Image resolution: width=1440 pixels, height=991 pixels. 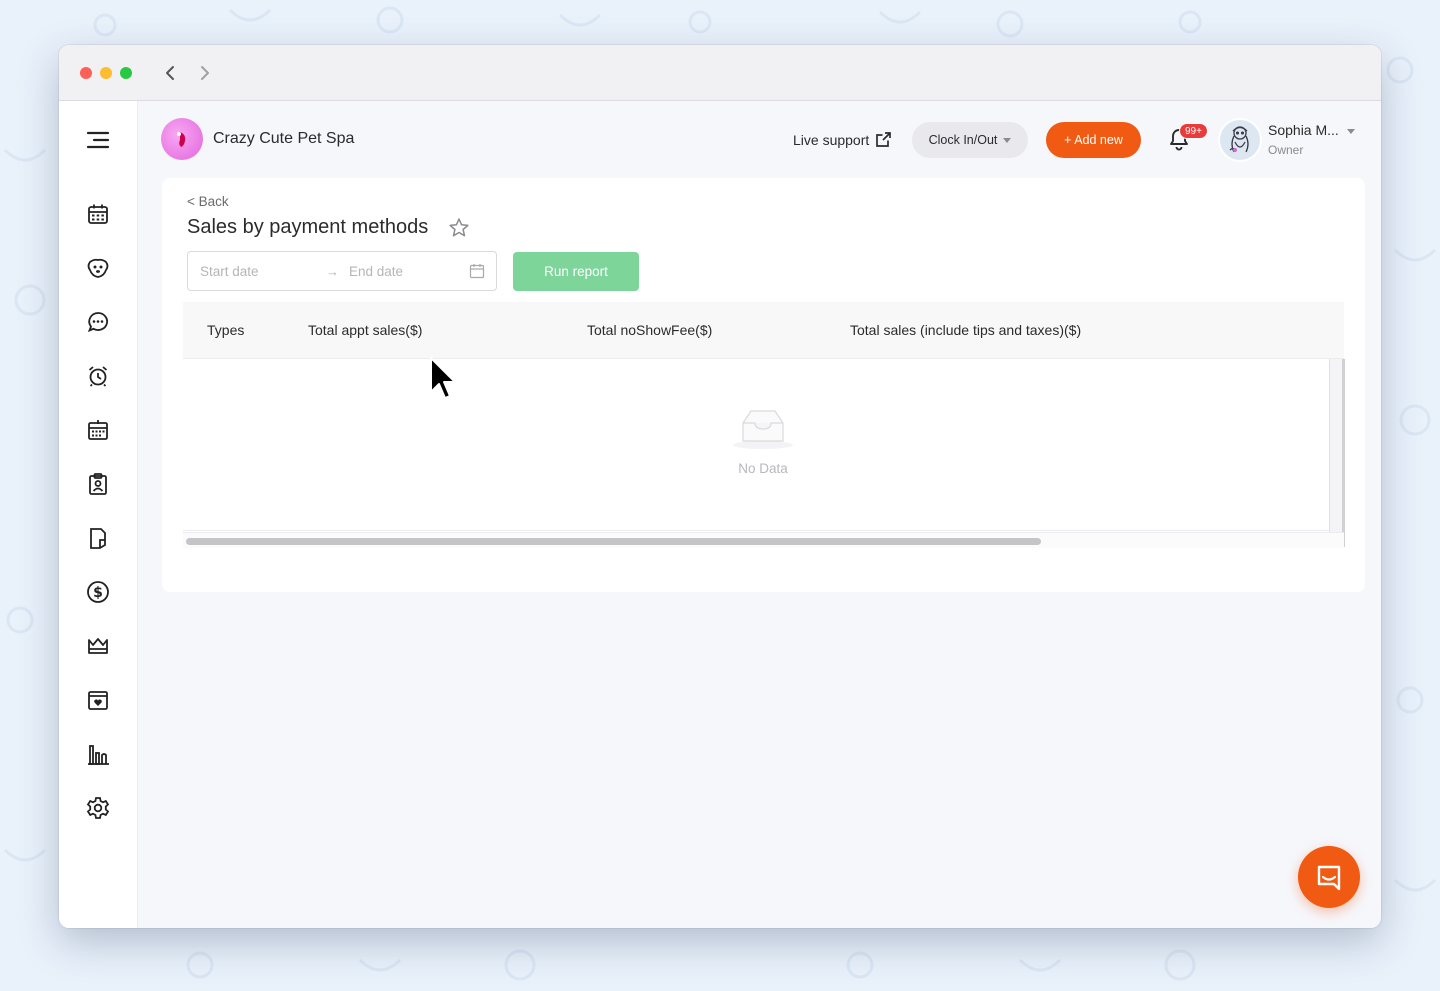 What do you see at coordinates (831, 139) in the screenshot?
I see `live-support-label: Live support` at bounding box center [831, 139].